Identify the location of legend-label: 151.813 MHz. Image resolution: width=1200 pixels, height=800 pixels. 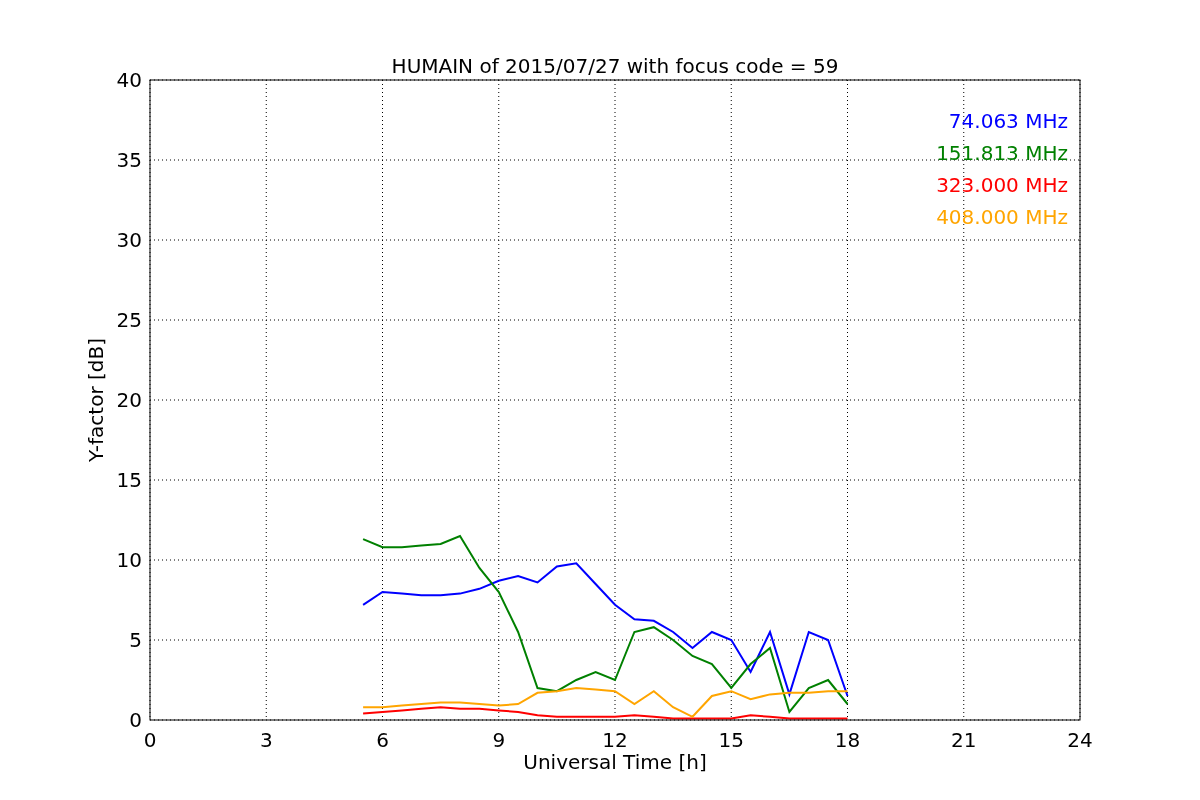
(1002, 153).